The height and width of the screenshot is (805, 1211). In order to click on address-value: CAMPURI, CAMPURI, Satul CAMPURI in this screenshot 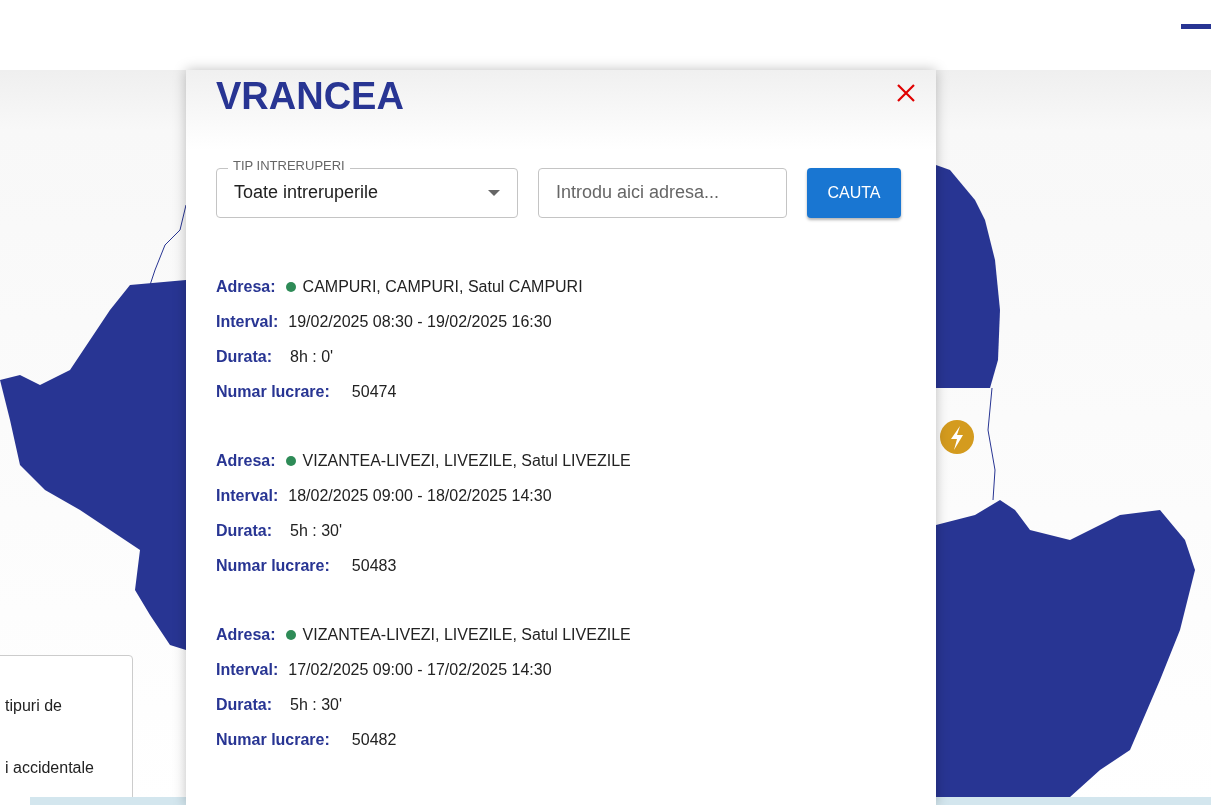, I will do `click(442, 287)`.